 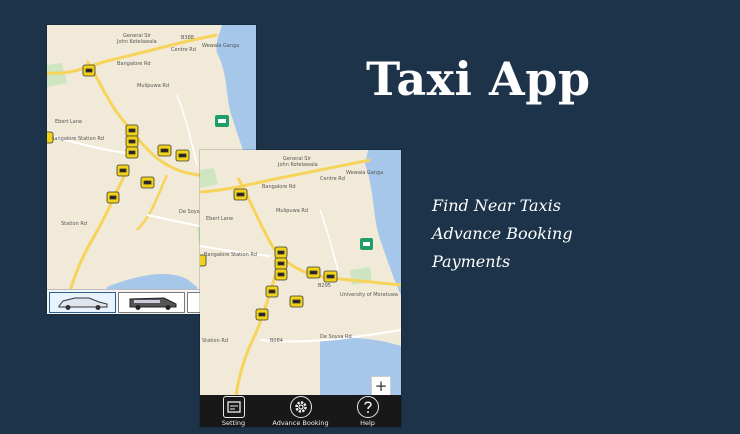 I want to click on advance-booking-button: Advance Booking, so click(x=301, y=411).